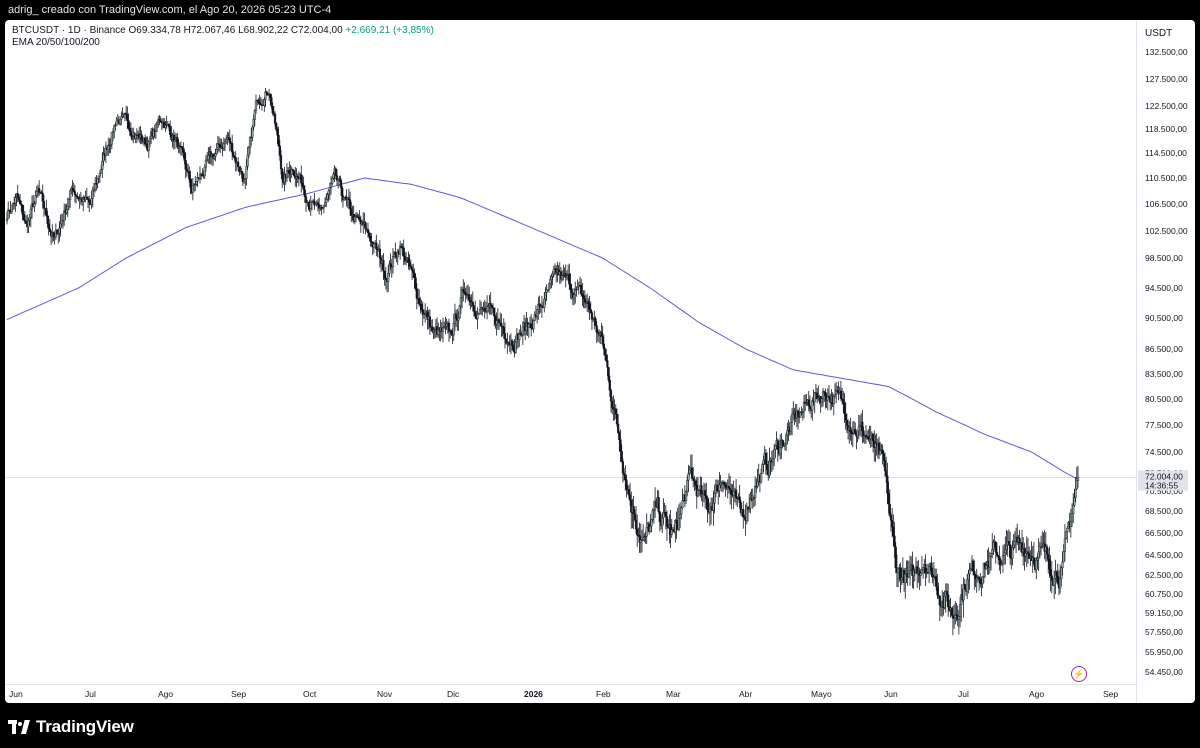 The width and height of the screenshot is (1200, 748). What do you see at coordinates (223, 43) in the screenshot?
I see `indicator-label: EMA 20/50/100/200` at bounding box center [223, 43].